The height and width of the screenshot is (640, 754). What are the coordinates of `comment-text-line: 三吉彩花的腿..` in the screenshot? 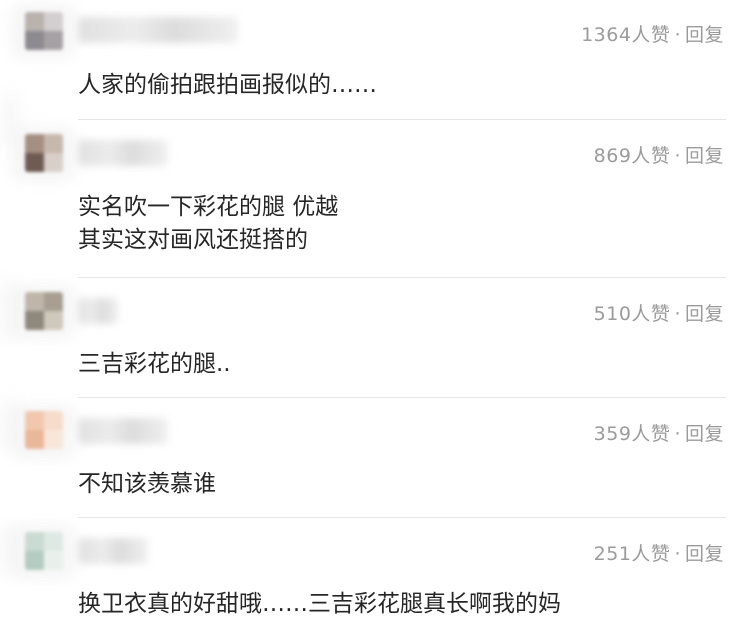 It's located at (154, 364).